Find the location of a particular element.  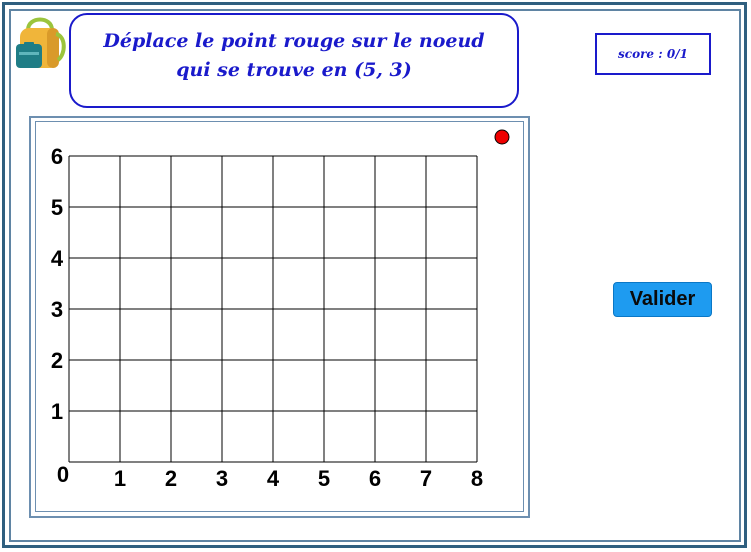

validate-button: Valider is located at coordinates (662, 299).